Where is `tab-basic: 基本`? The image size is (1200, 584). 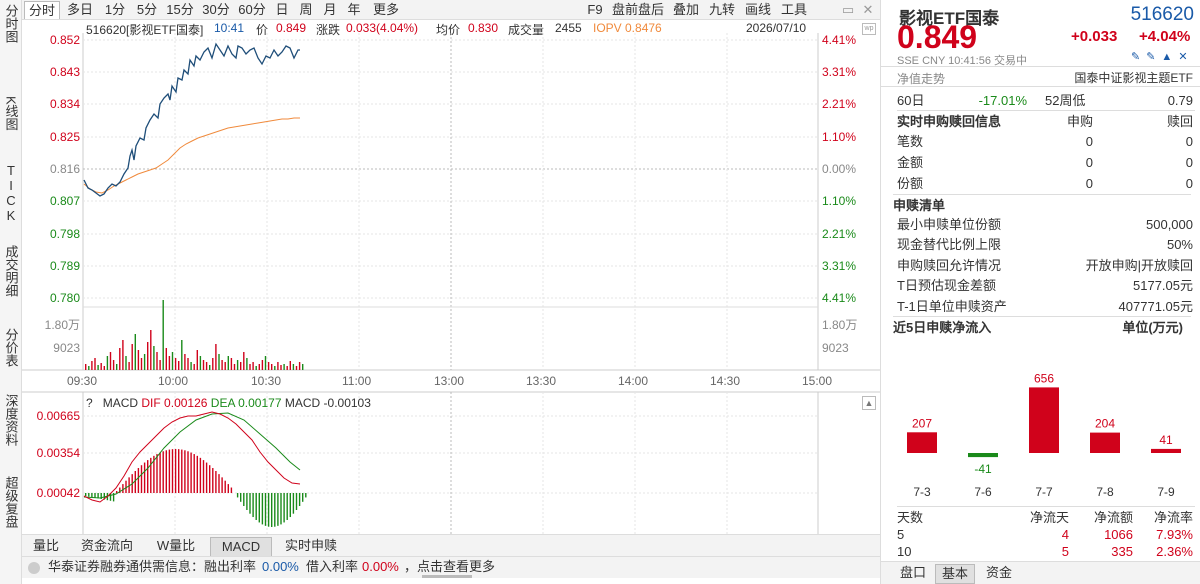
tab-basic: 基本 is located at coordinates (955, 574).